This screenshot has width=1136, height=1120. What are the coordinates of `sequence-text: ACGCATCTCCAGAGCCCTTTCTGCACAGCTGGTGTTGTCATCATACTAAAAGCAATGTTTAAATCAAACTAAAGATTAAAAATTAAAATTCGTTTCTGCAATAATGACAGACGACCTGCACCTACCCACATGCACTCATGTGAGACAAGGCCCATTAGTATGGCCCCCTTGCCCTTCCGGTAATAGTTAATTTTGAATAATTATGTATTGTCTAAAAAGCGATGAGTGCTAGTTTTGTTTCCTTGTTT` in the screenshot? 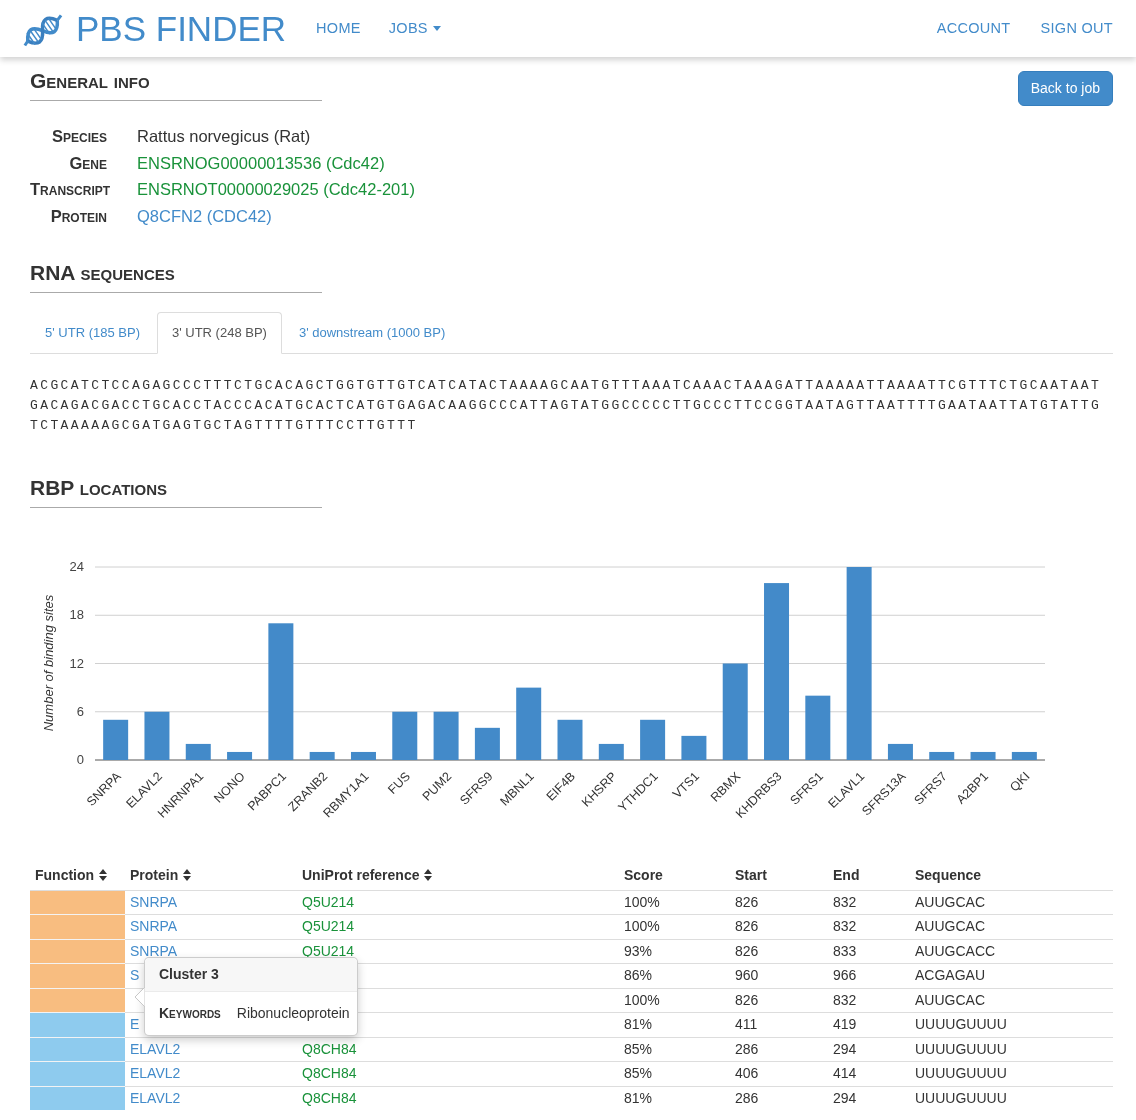 It's located at (566, 405).